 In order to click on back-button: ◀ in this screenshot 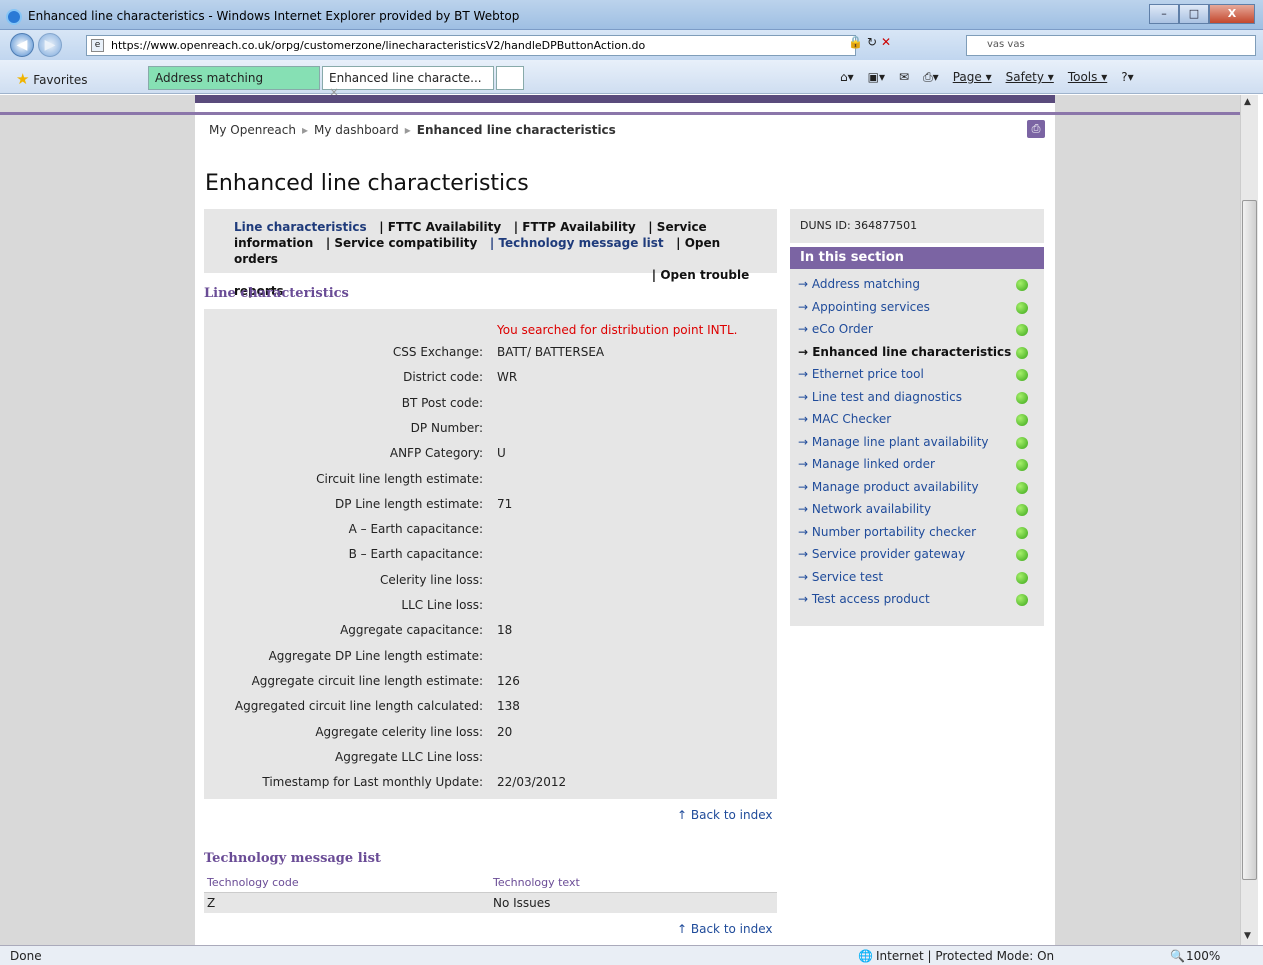, I will do `click(22, 45)`.